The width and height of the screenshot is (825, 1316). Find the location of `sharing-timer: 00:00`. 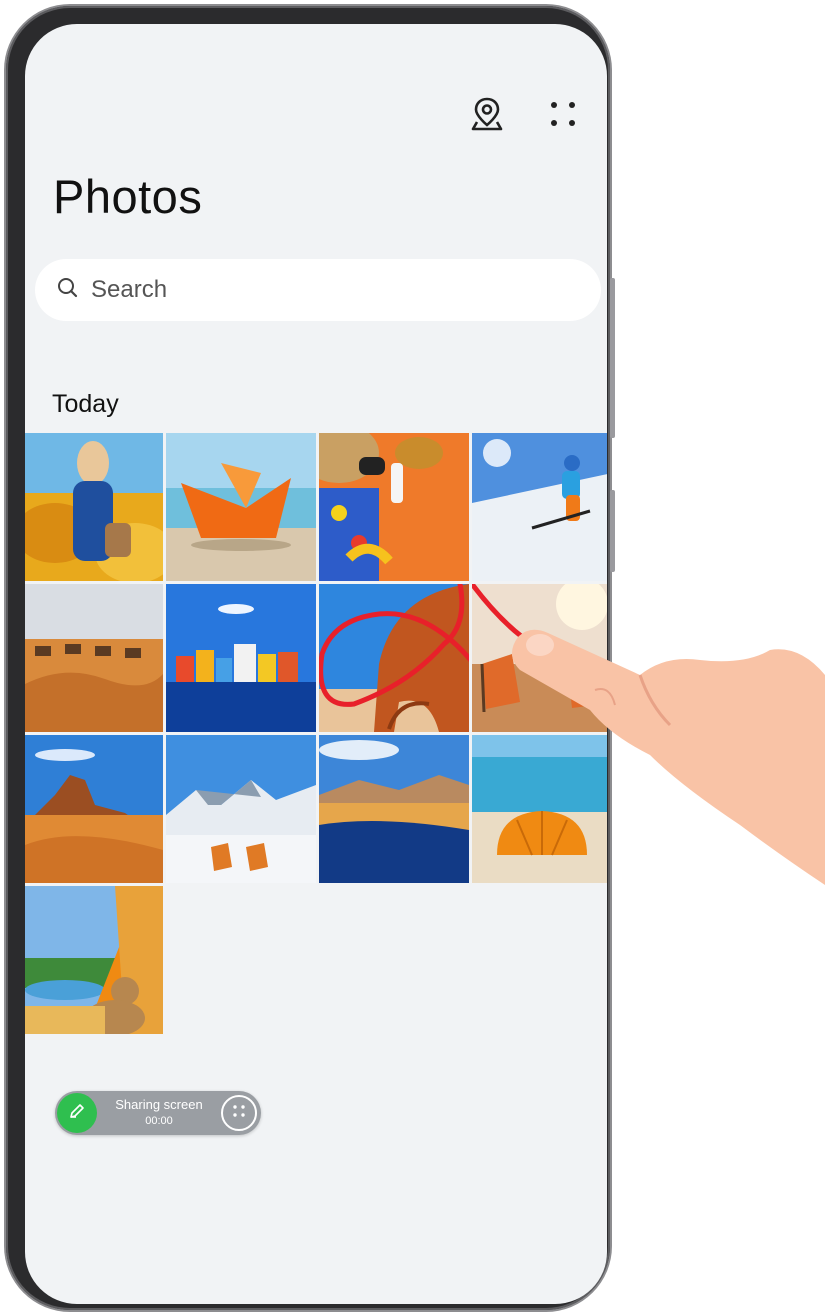

sharing-timer: 00:00 is located at coordinates (159, 1121).